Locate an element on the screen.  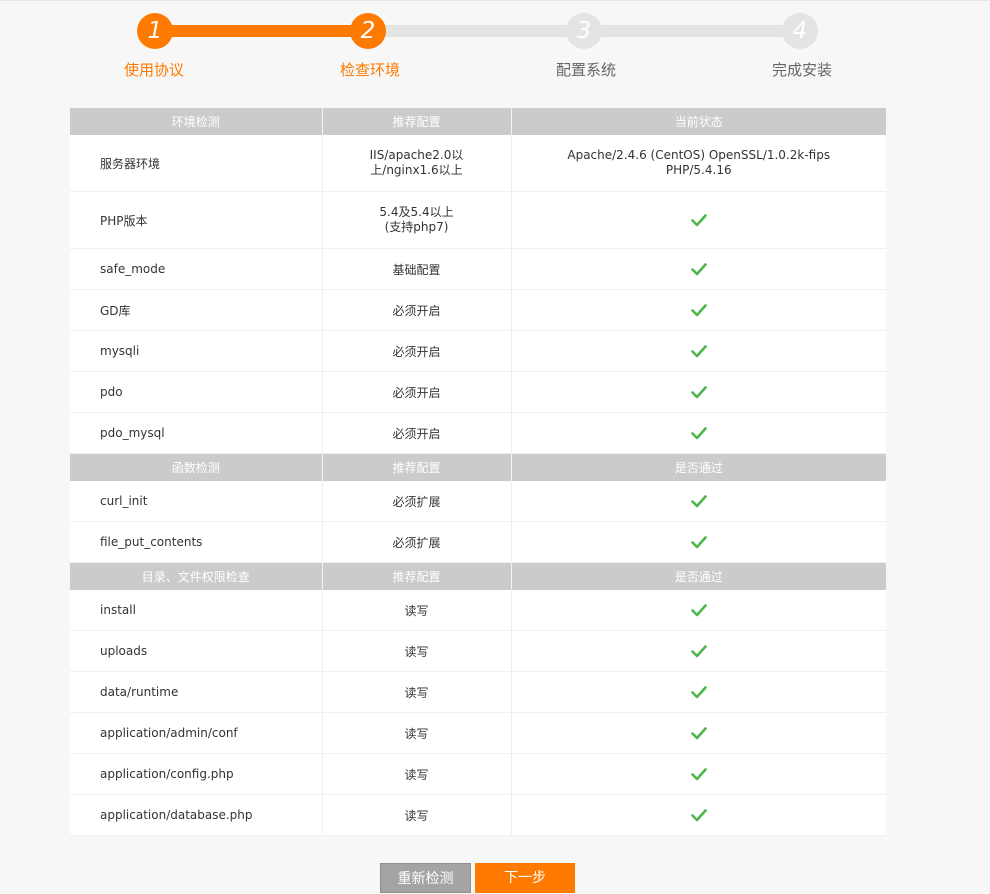
step-3-circle: 3 is located at coordinates (584, 31).